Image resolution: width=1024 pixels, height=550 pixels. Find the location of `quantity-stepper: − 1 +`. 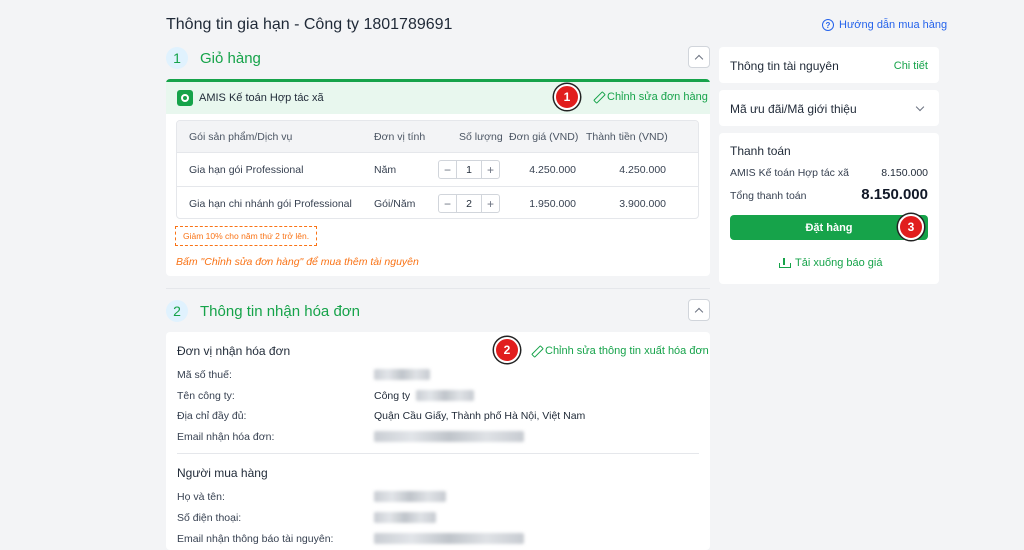

quantity-stepper: − 1 + is located at coordinates (469, 169).